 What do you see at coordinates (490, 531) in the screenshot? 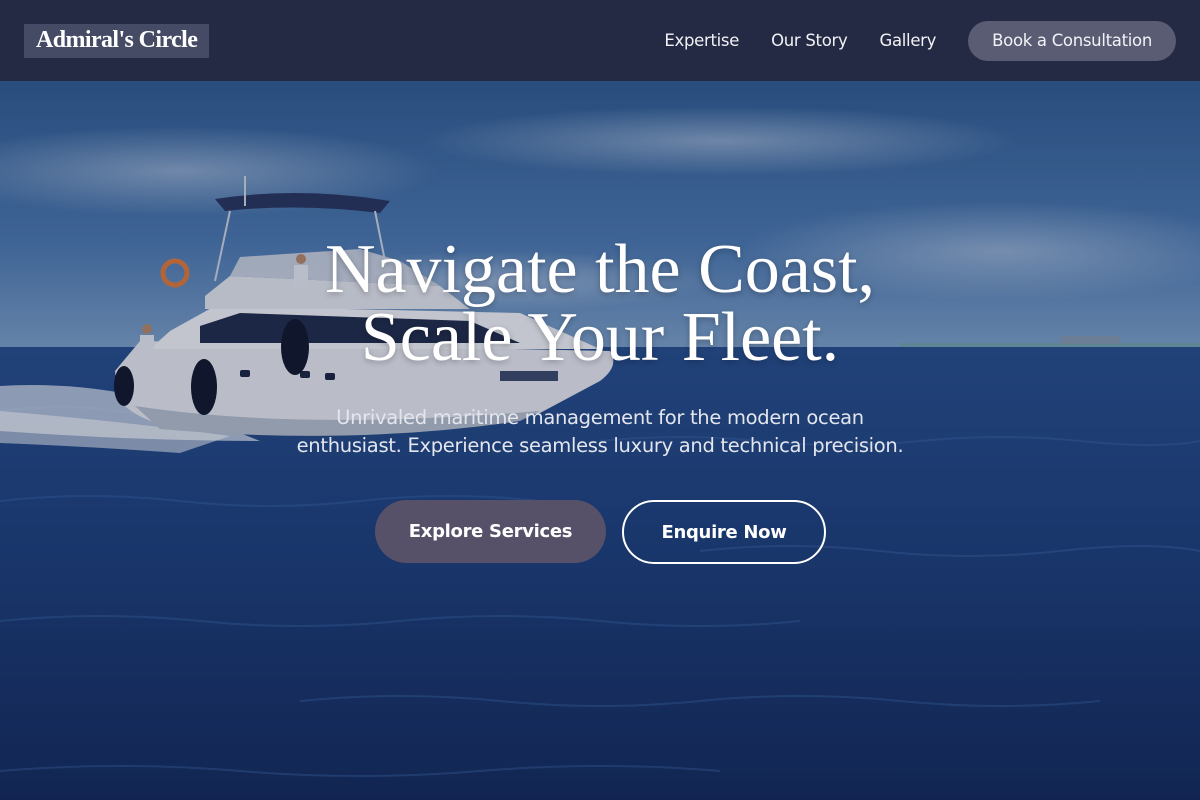
I see `explore-services-button: Explore Services` at bounding box center [490, 531].